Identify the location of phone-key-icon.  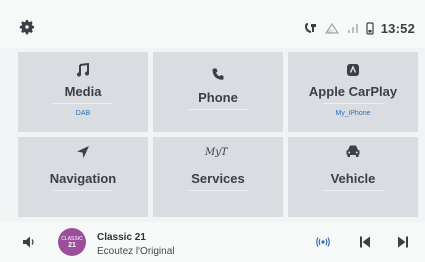
(310, 28).